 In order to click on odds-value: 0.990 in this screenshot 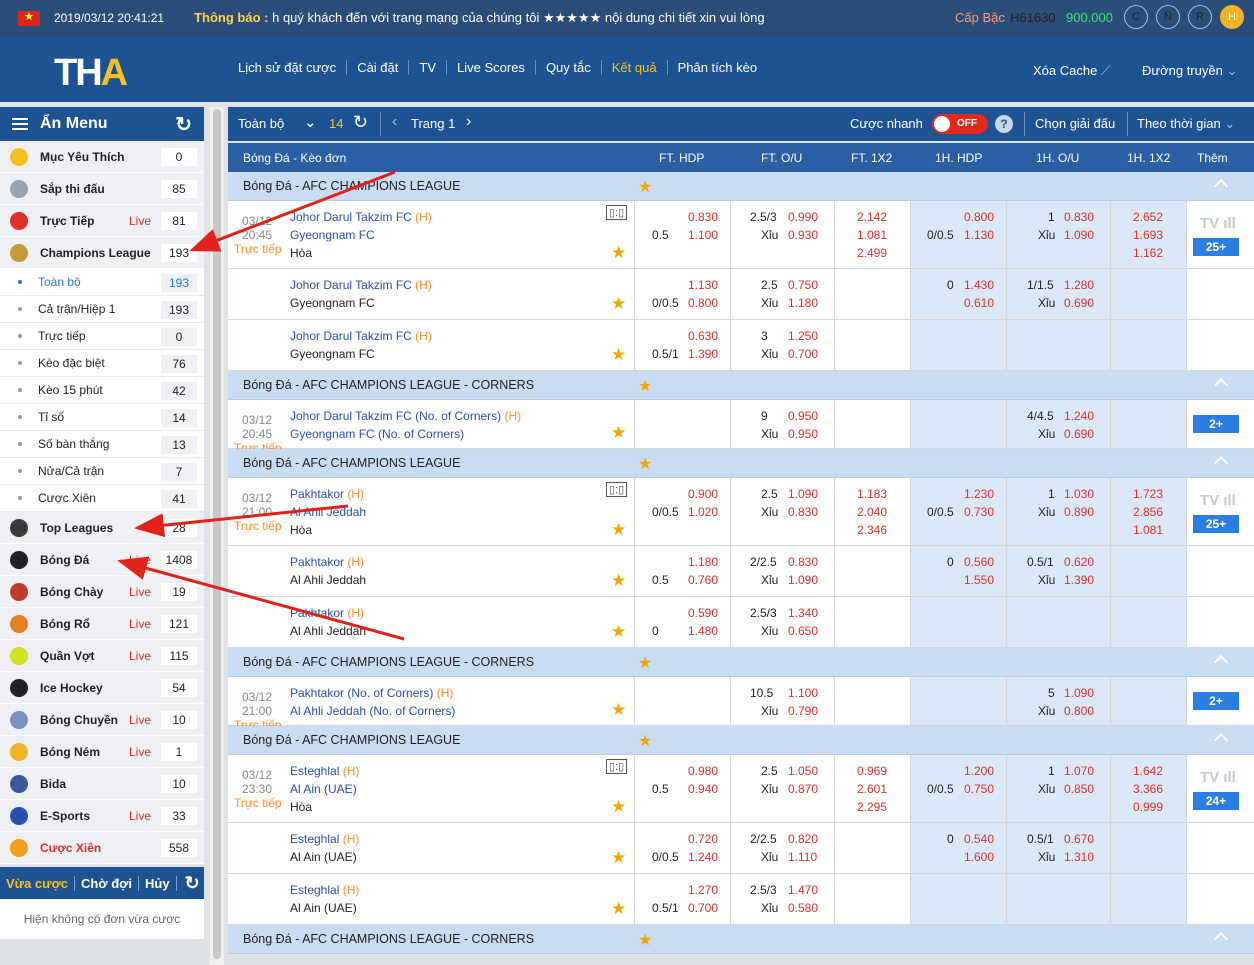, I will do `click(803, 217)`.